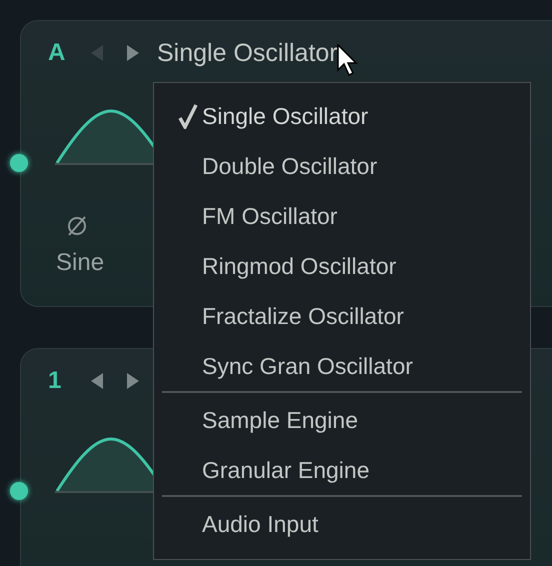 The image size is (552, 566). I want to click on menu-item: Ringmod Oscillator, so click(342, 266).